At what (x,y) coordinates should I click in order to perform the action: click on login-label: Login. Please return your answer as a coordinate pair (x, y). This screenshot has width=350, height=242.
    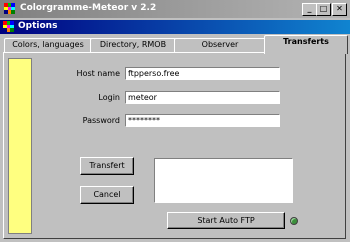
    Looking at the image, I should click on (109, 97).